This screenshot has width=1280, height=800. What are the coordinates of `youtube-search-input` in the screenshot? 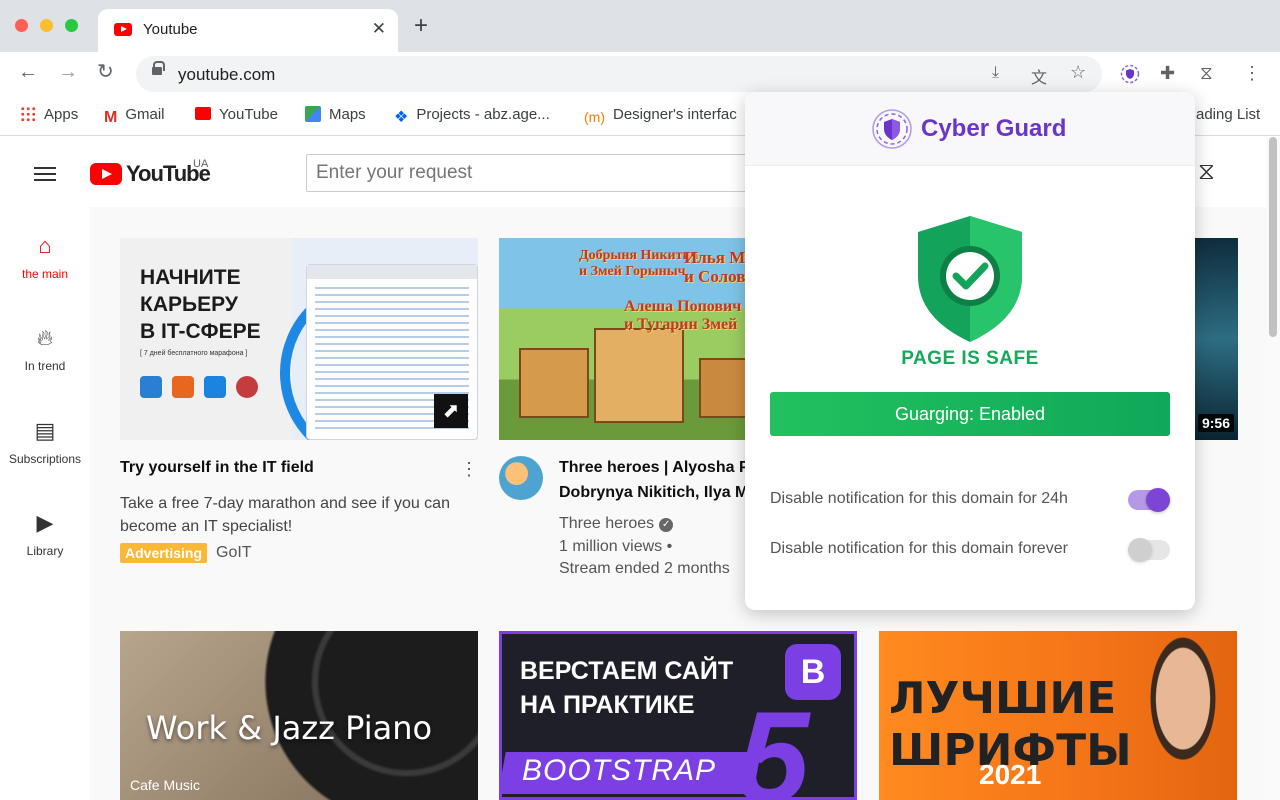 It's located at (536, 173).